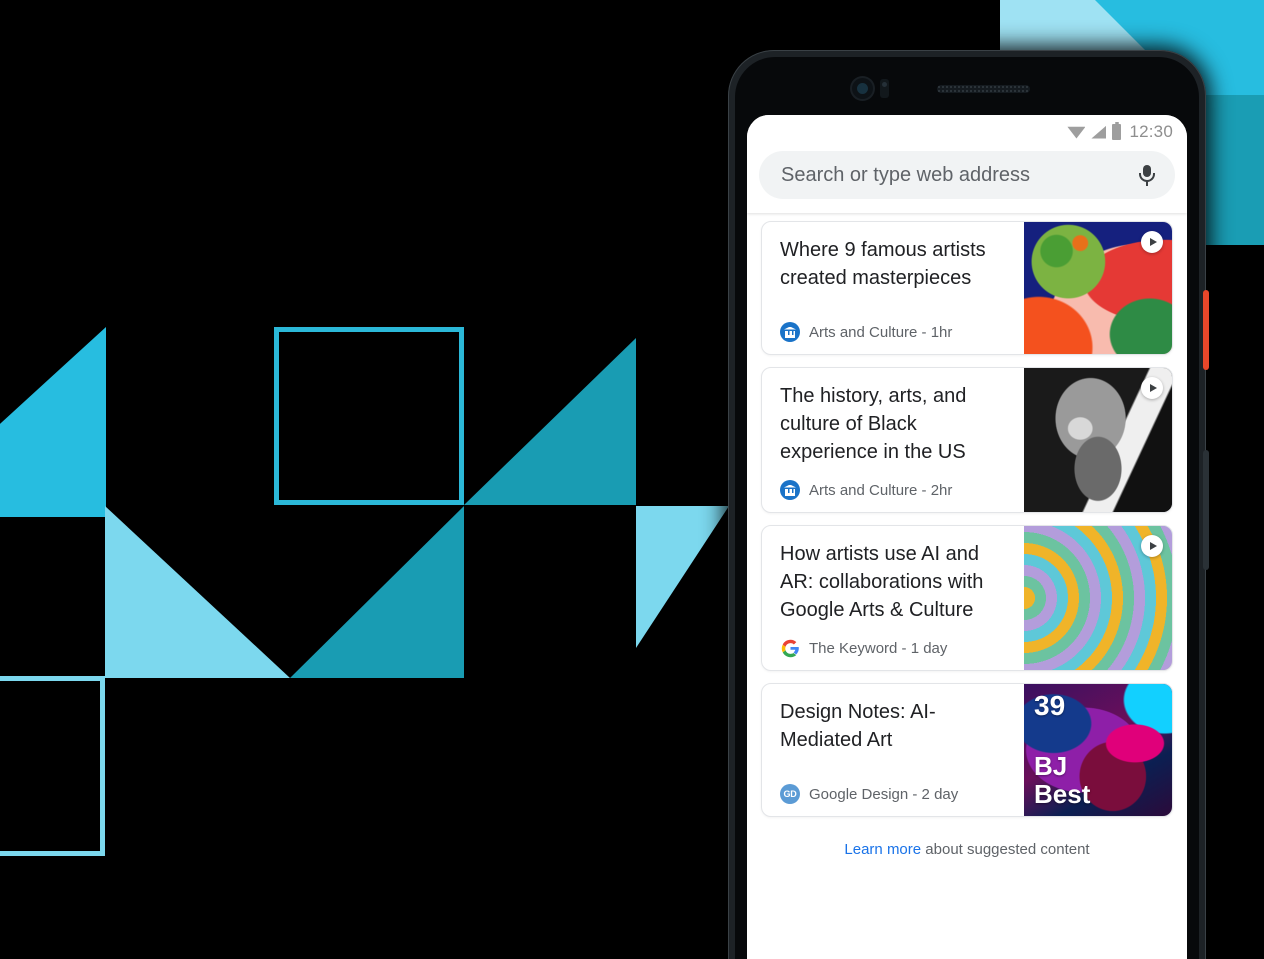 This screenshot has width=1264, height=959. What do you see at coordinates (1062, 794) in the screenshot?
I see `thumbnail-label: Best` at bounding box center [1062, 794].